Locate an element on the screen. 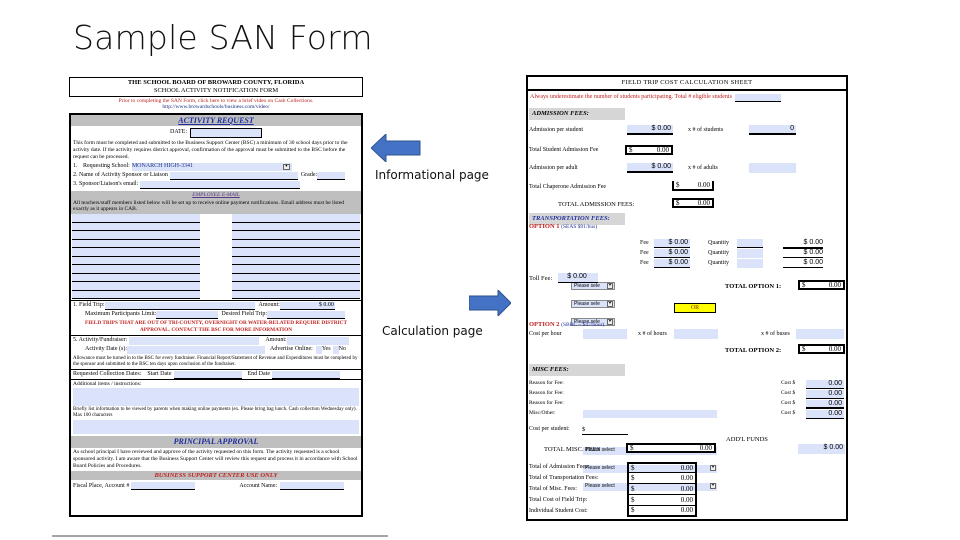  cost-label-text: Cost is located at coordinates (786, 413).